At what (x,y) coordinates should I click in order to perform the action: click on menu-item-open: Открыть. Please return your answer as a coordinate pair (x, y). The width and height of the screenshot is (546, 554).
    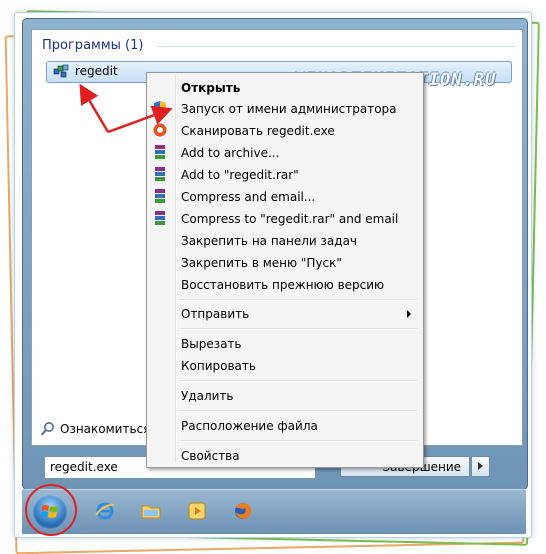
    Looking at the image, I should click on (210, 88).